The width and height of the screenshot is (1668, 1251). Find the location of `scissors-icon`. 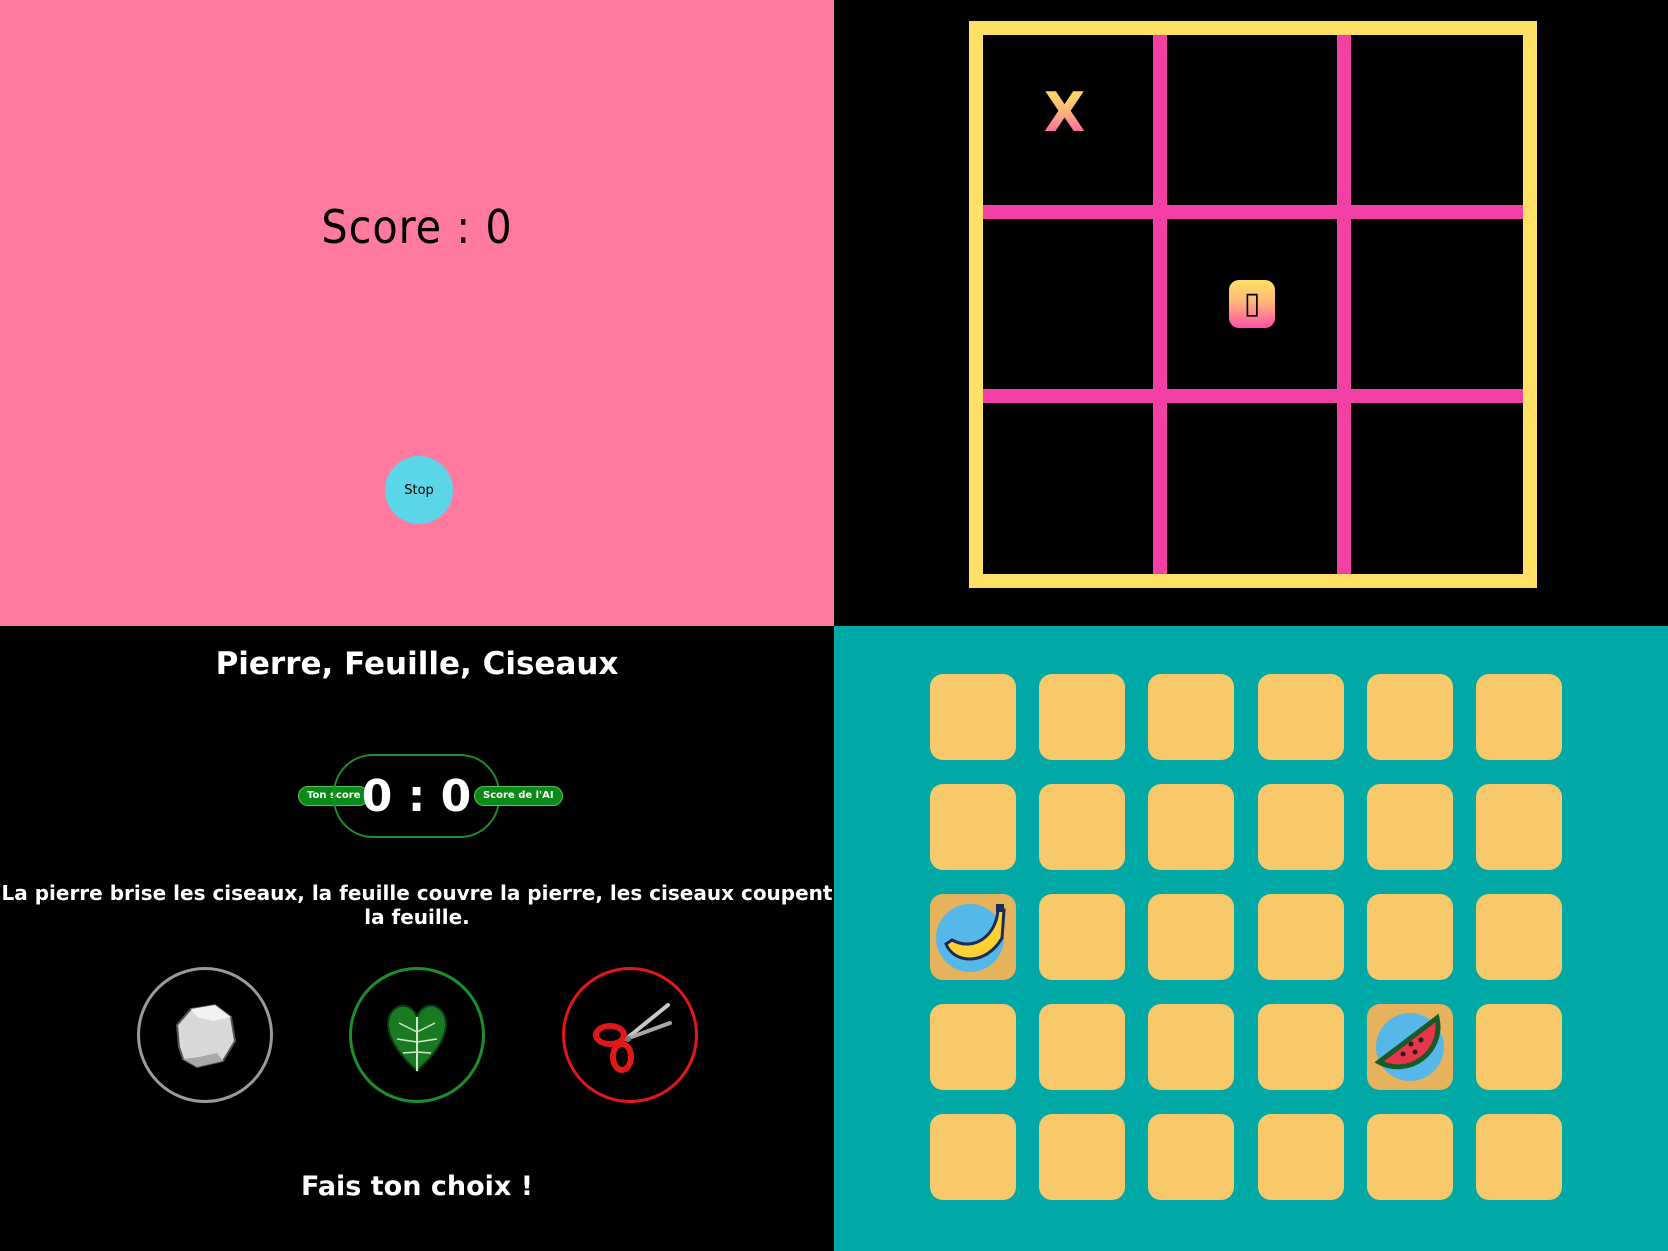

scissors-icon is located at coordinates (632, 1038).